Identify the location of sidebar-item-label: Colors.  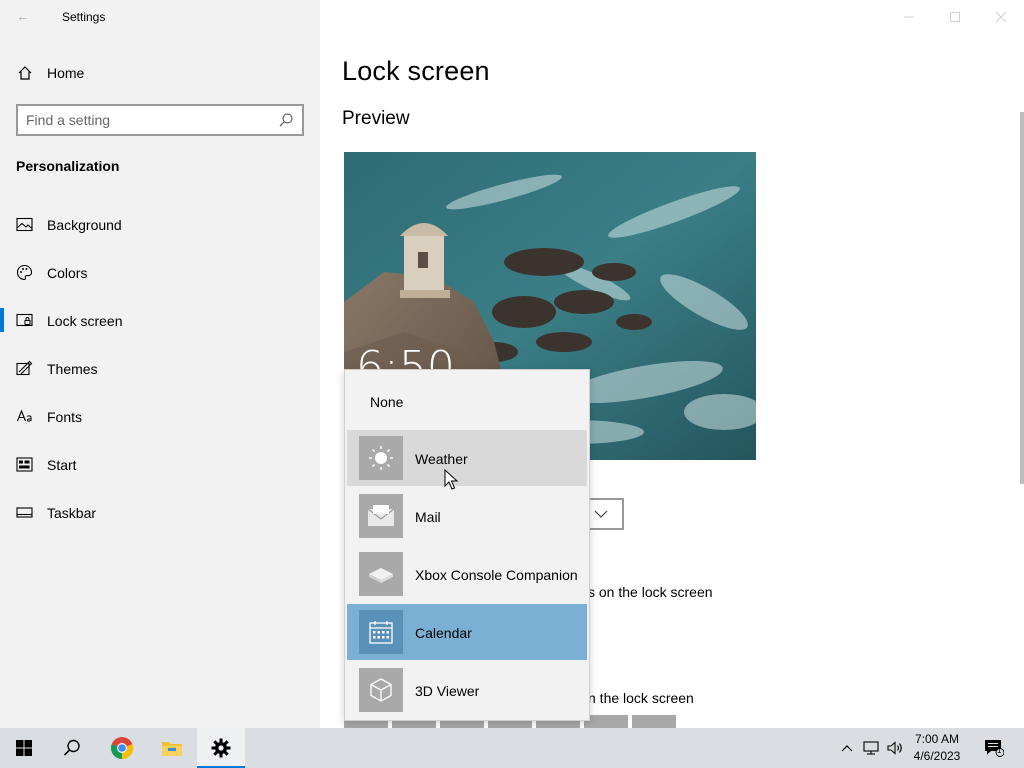
(67, 273).